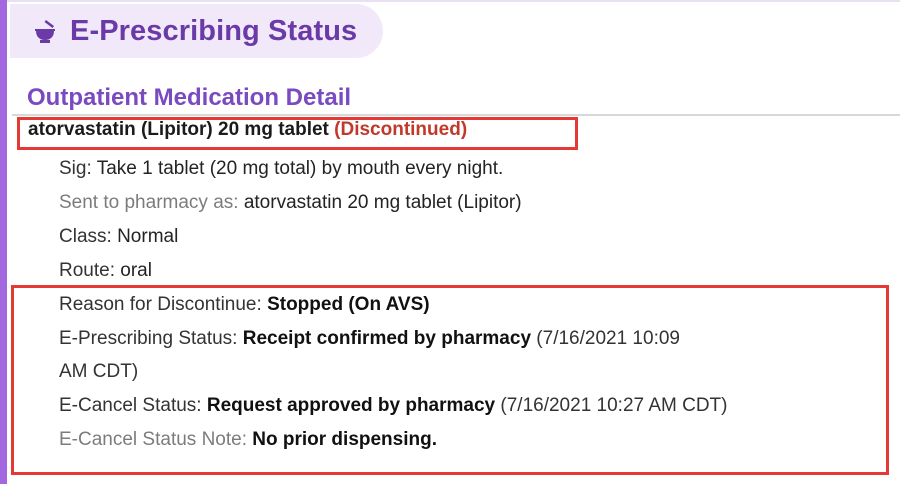 The image size is (900, 484). I want to click on erx-status-row-continued: AM CDT), so click(98, 372).